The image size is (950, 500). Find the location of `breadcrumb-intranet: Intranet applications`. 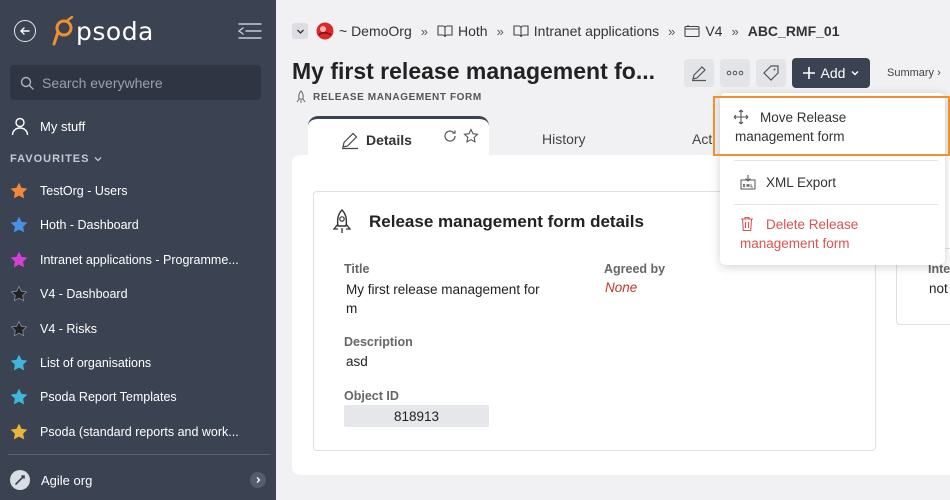

breadcrumb-intranet: Intranet applications is located at coordinates (586, 31).